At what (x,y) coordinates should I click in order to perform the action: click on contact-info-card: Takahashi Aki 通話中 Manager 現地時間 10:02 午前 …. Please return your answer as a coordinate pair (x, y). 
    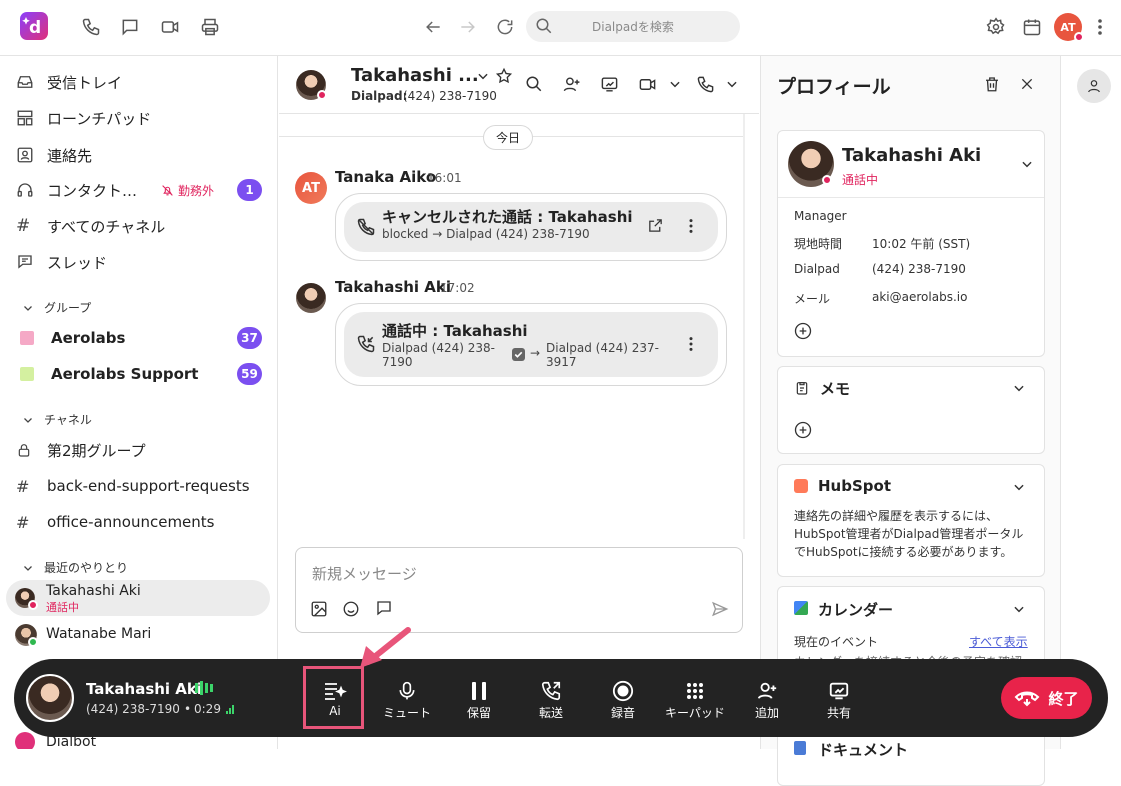
    Looking at the image, I should click on (911, 243).